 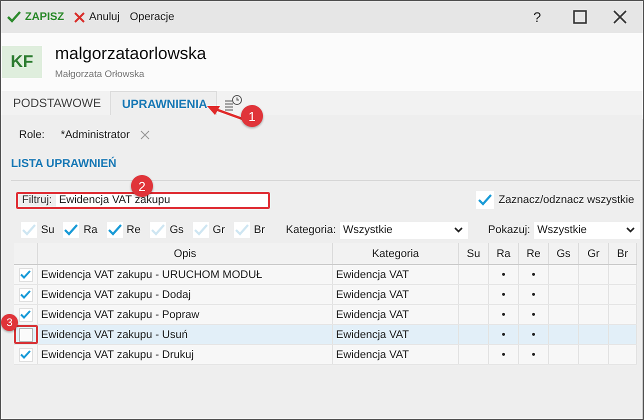 What do you see at coordinates (474, 253) in the screenshot?
I see `column-header: Su` at bounding box center [474, 253].